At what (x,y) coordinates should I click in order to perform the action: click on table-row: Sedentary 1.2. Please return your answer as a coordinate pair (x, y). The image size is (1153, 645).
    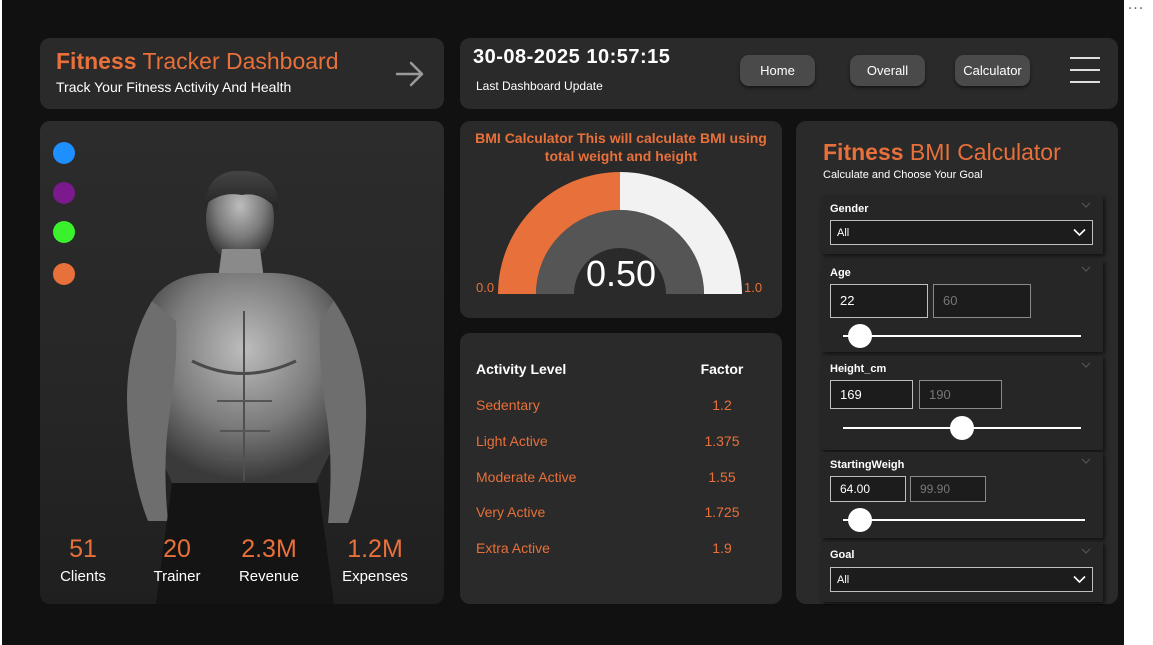
    Looking at the image, I should click on (621, 407).